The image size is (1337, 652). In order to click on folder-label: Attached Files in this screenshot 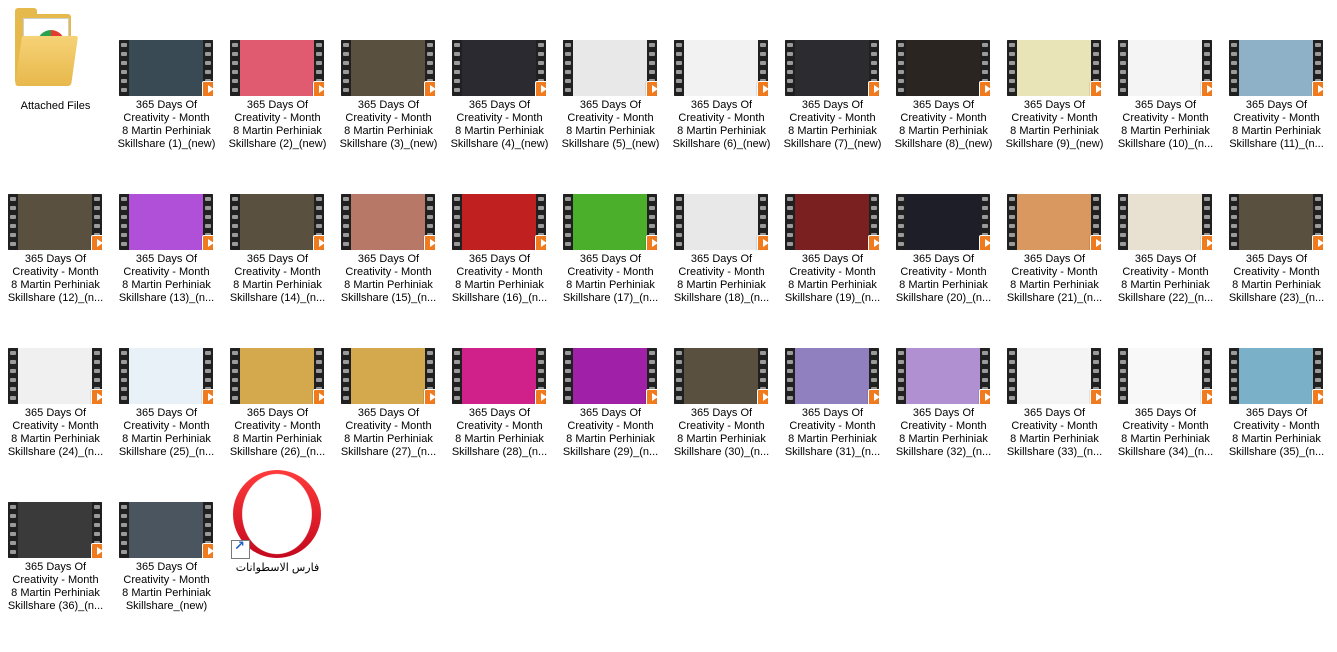, I will do `click(55, 106)`.